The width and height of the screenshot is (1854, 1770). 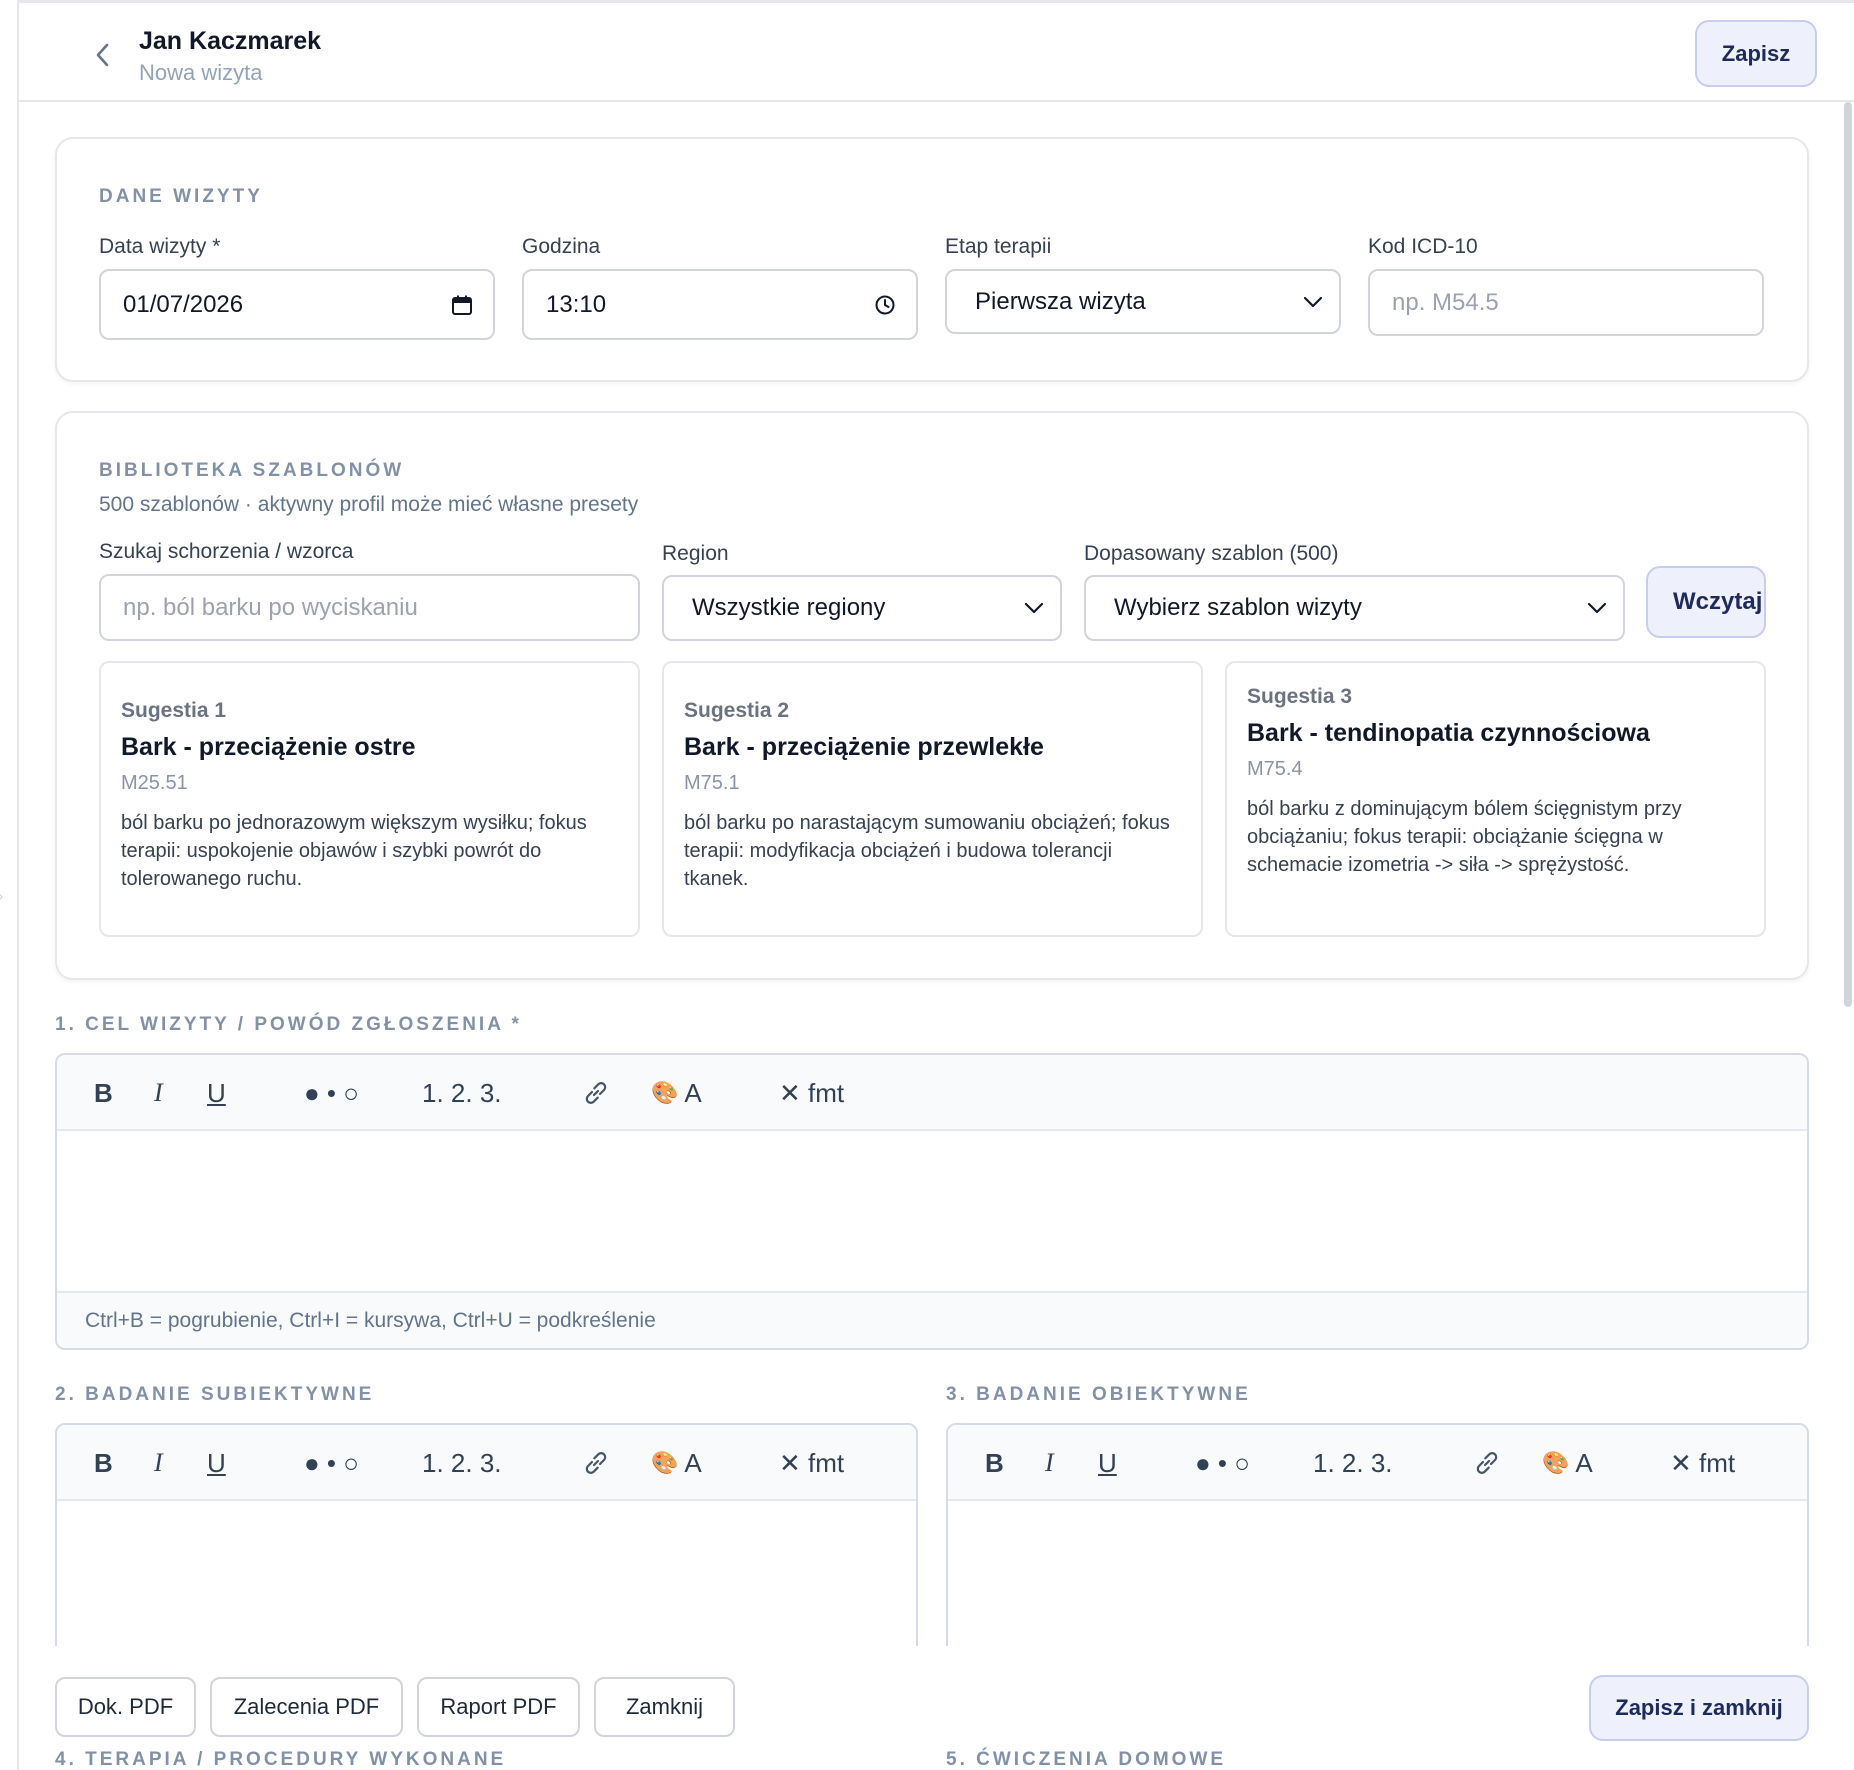 What do you see at coordinates (1448, 733) in the screenshot?
I see `suggestion-title: Bark - tendinopatia czynnościowa` at bounding box center [1448, 733].